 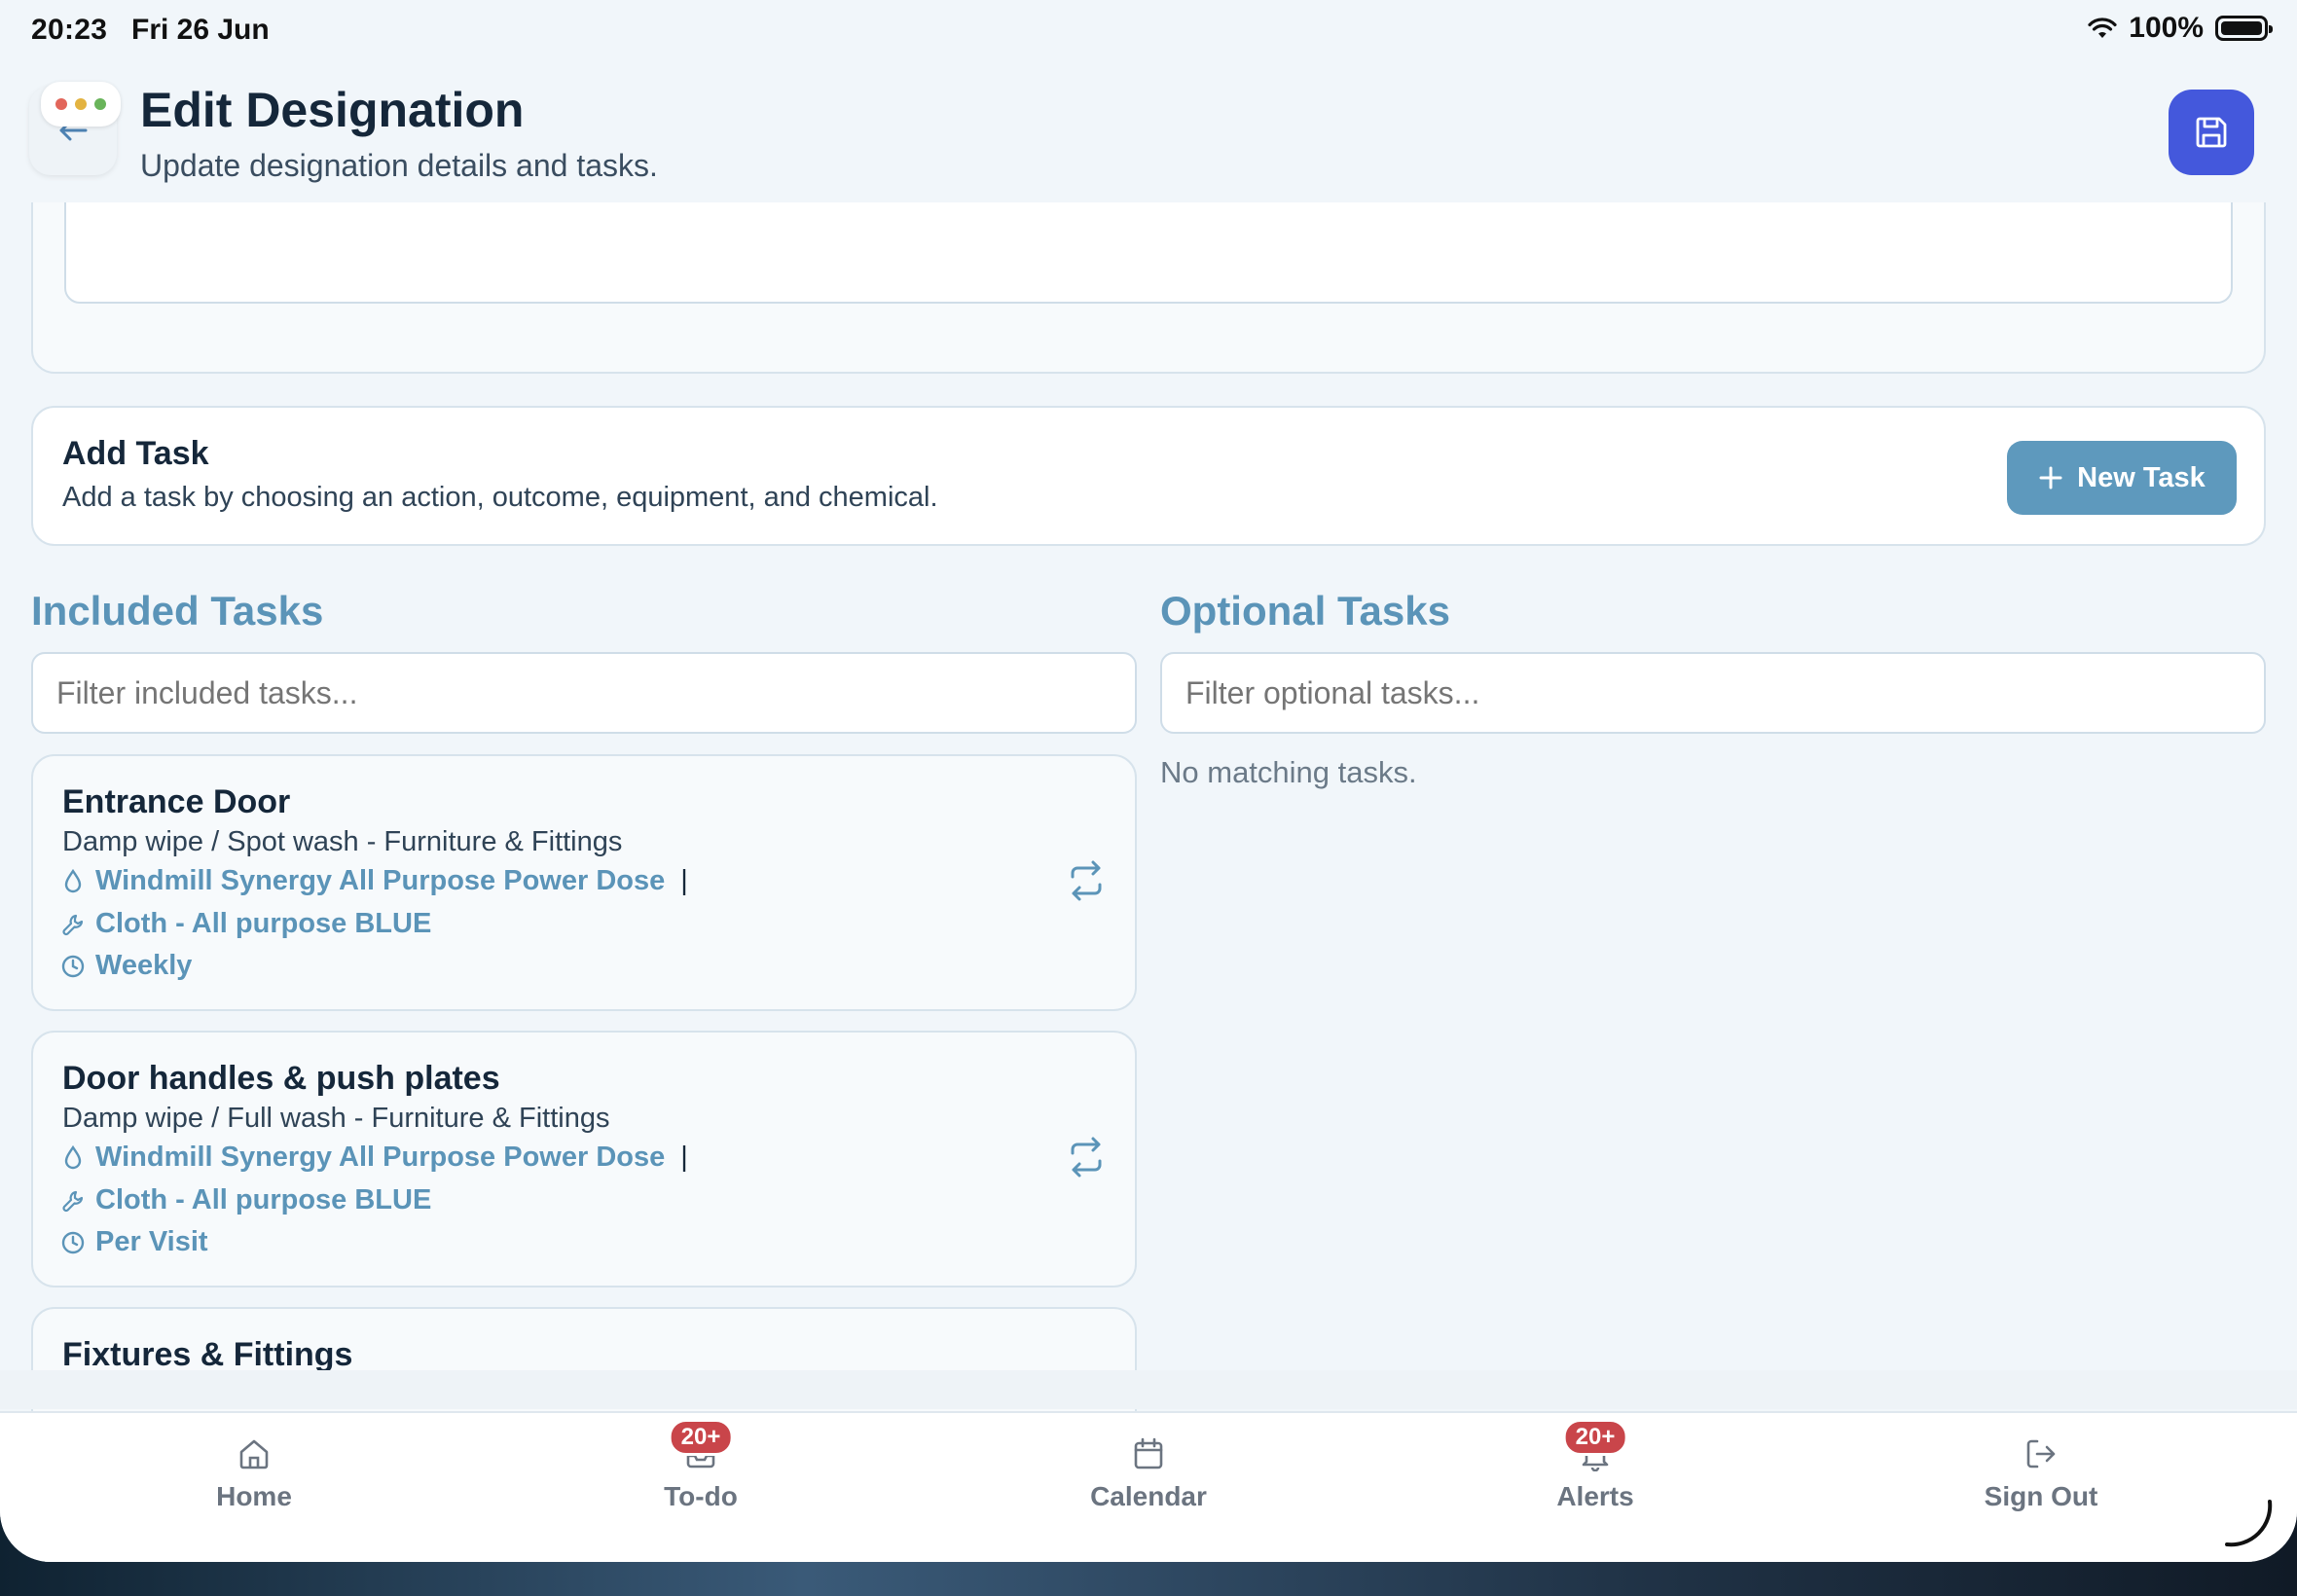 I want to click on sign-out-icon, so click(x=2041, y=1454).